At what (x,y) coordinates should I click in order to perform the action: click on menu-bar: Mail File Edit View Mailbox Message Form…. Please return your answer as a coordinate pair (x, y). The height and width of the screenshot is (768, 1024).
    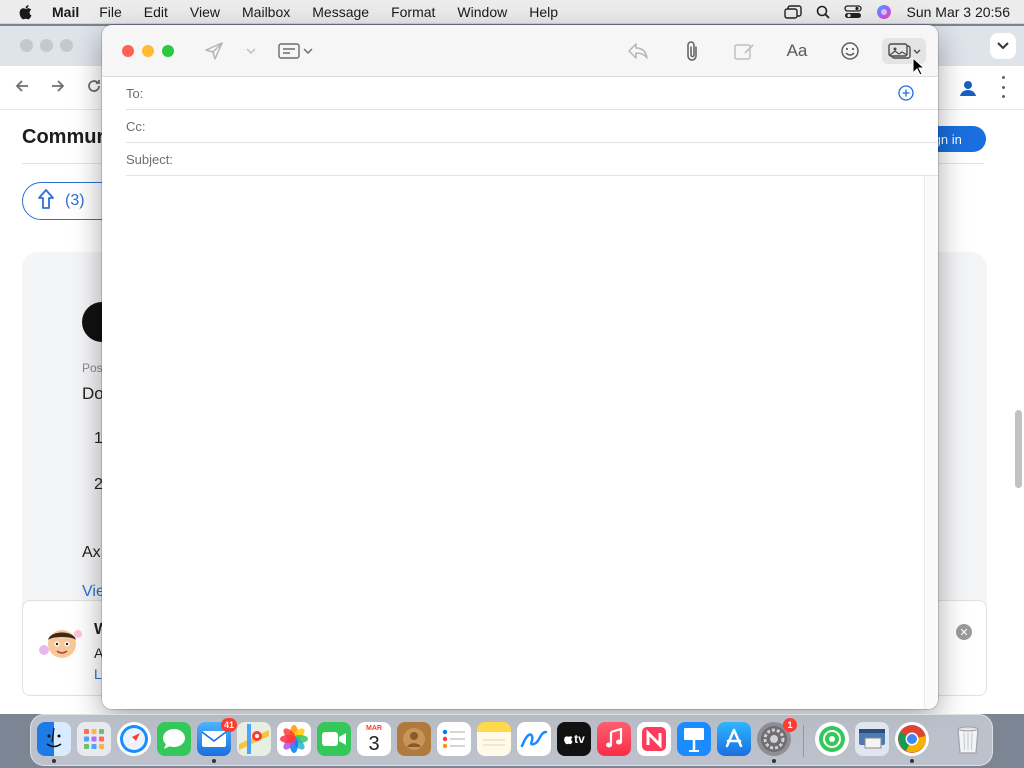
    Looking at the image, I should click on (512, 12).